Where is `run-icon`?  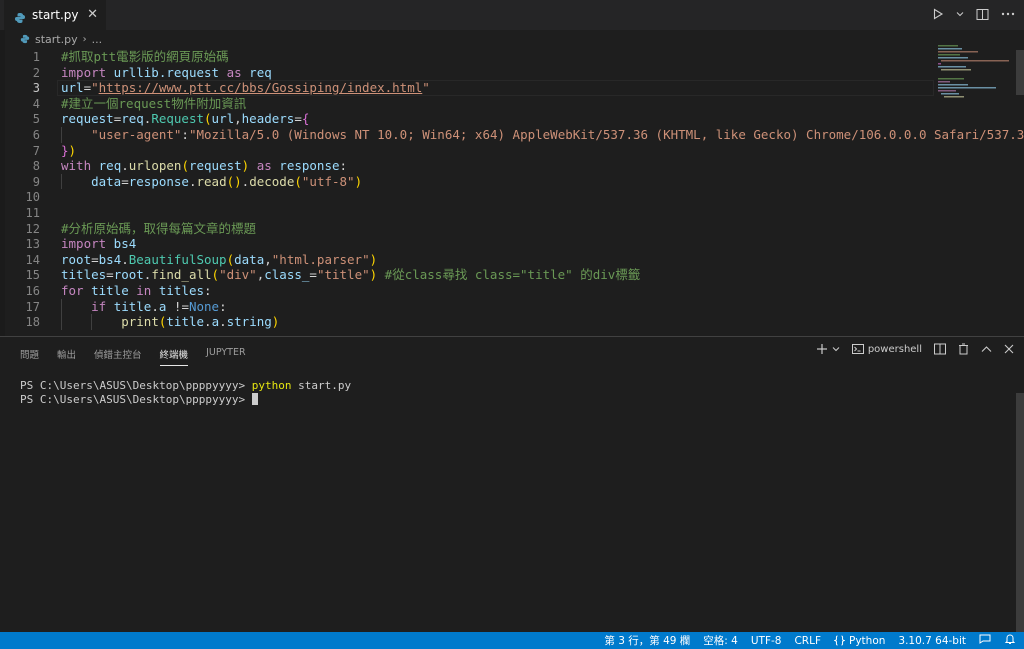
run-icon is located at coordinates (938, 14).